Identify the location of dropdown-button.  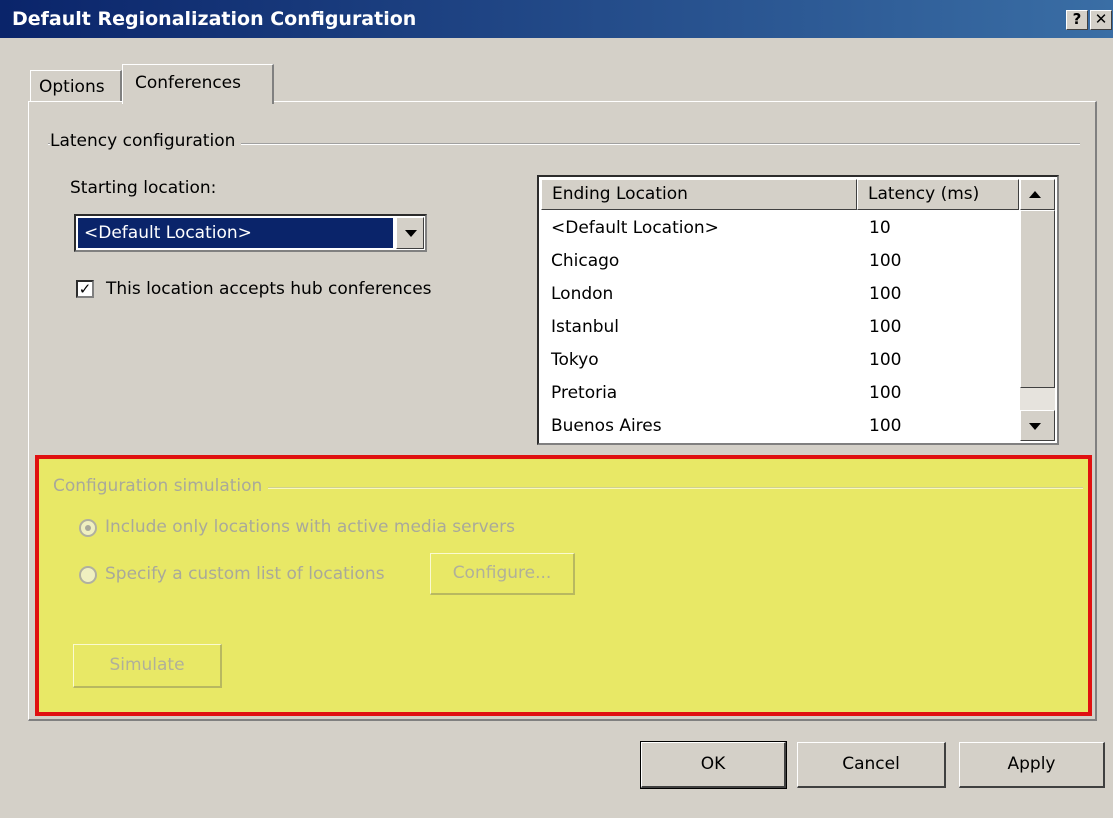
(410, 233).